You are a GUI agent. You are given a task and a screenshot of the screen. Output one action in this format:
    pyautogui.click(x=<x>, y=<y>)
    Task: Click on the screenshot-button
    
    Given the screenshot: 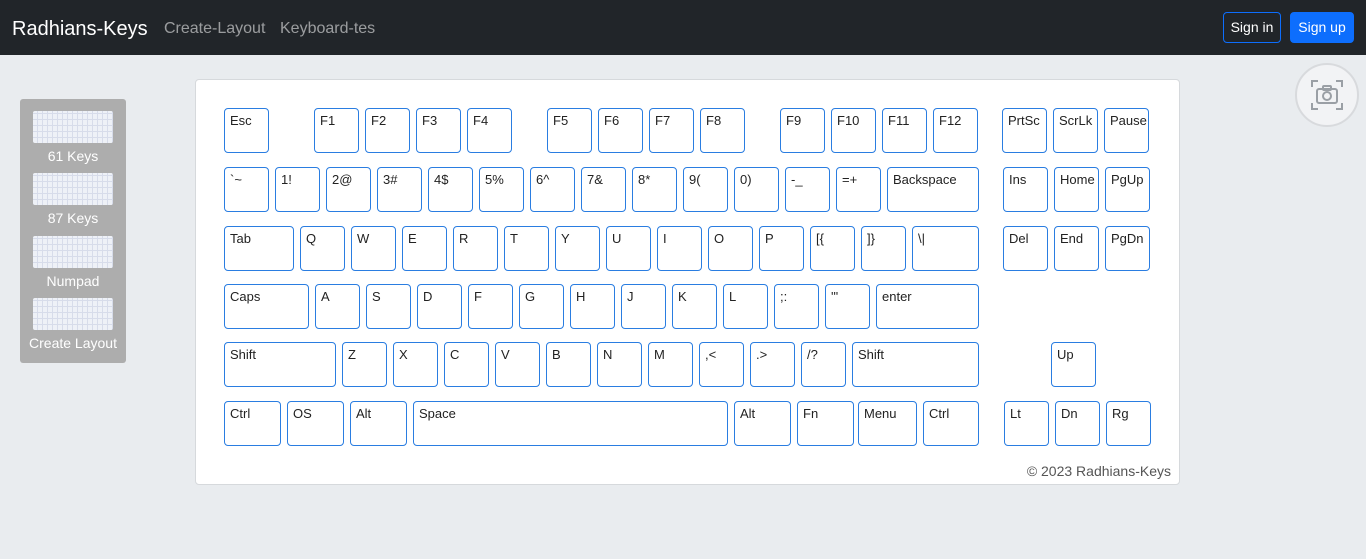 What is the action you would take?
    pyautogui.click(x=1327, y=95)
    